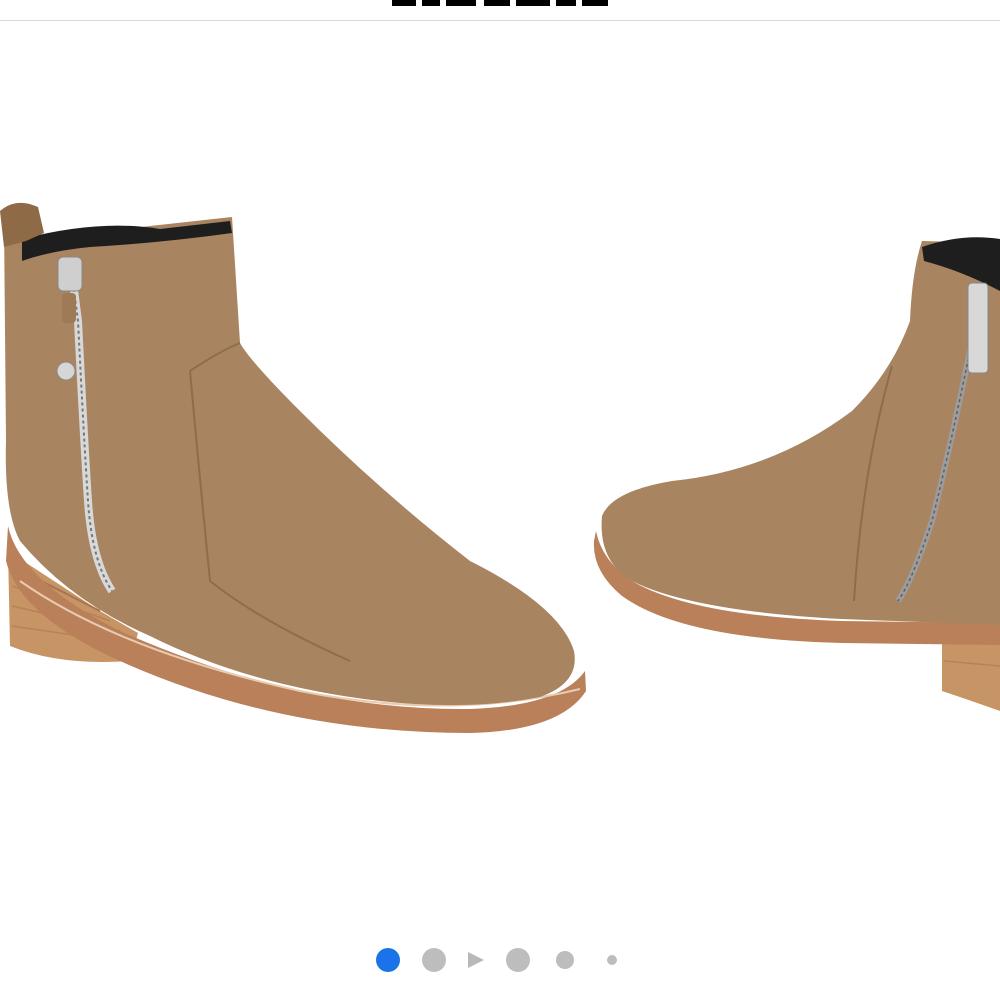 The width and height of the screenshot is (1000, 1000). Describe the element at coordinates (500, 10) in the screenshot. I see `top-header` at that location.